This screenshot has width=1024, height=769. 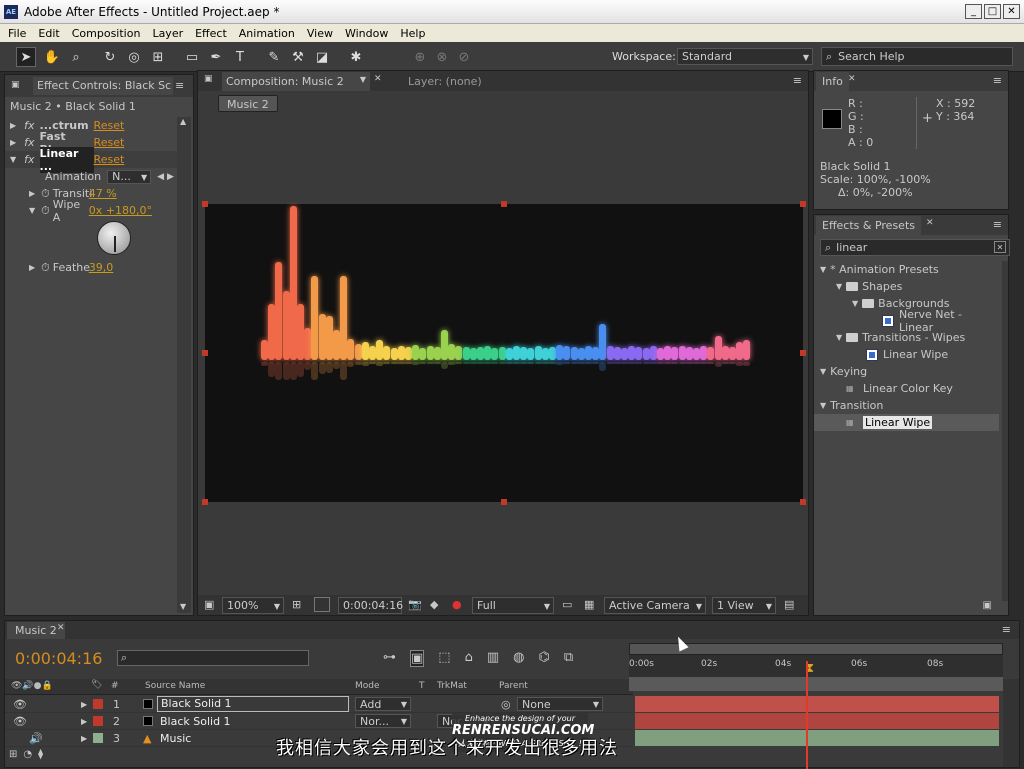 I want to click on chevron-down-icon: ▼, so click(x=363, y=79).